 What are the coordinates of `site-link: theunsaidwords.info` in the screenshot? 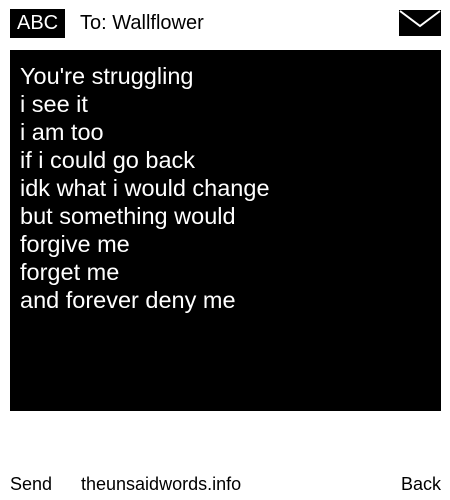 It's located at (161, 484).